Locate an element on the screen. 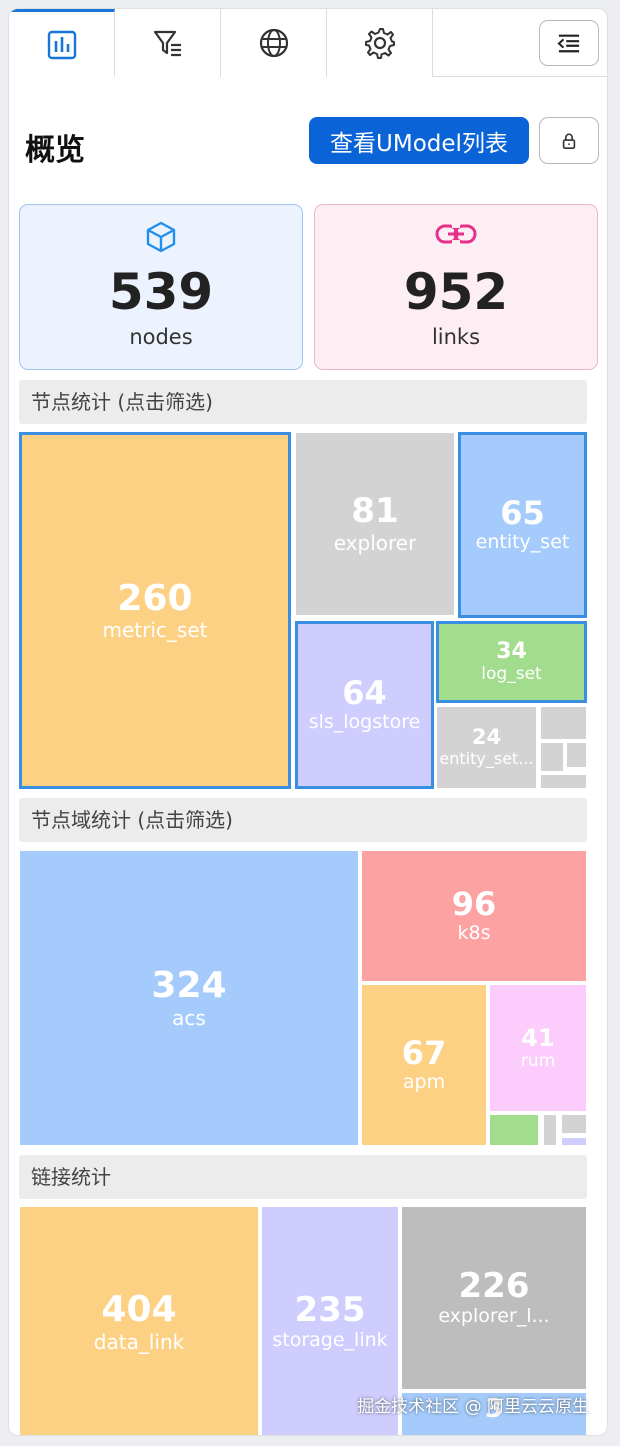 The height and width of the screenshot is (1446, 620). links-stat-card: 952 links is located at coordinates (456, 287).